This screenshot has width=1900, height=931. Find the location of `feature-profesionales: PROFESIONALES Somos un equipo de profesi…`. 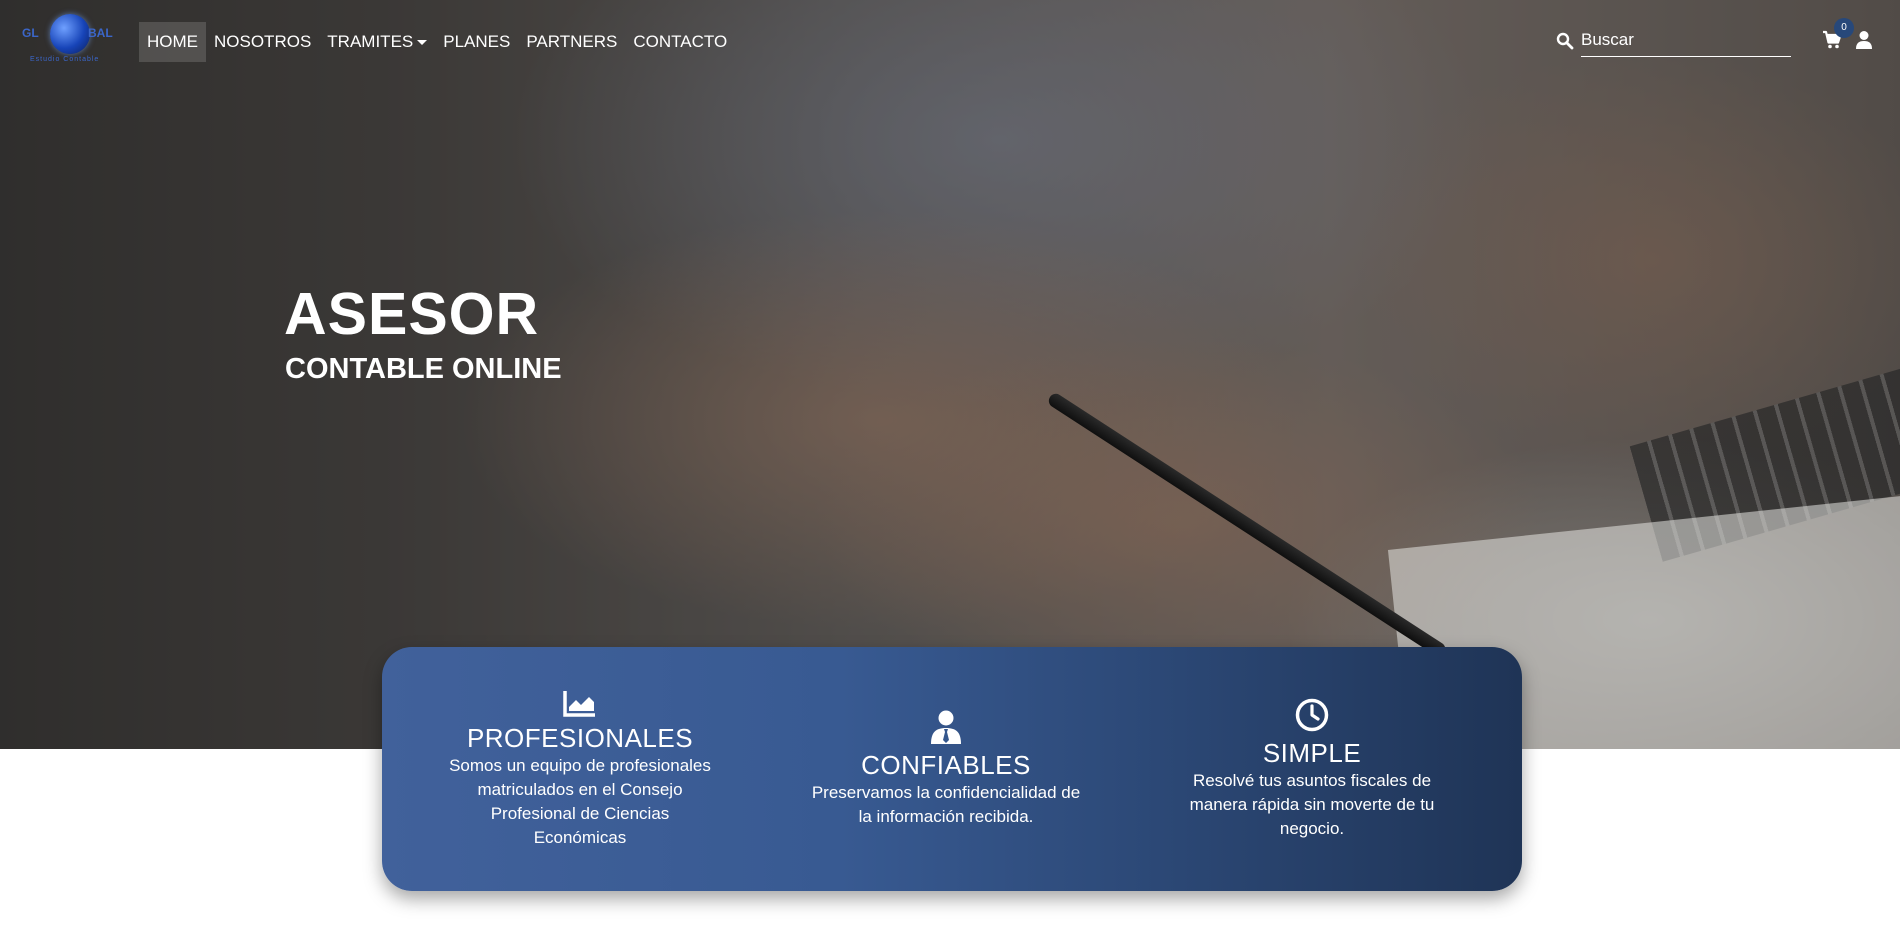

feature-profesionales: PROFESIONALES Somos un equipo de profesi… is located at coordinates (580, 769).